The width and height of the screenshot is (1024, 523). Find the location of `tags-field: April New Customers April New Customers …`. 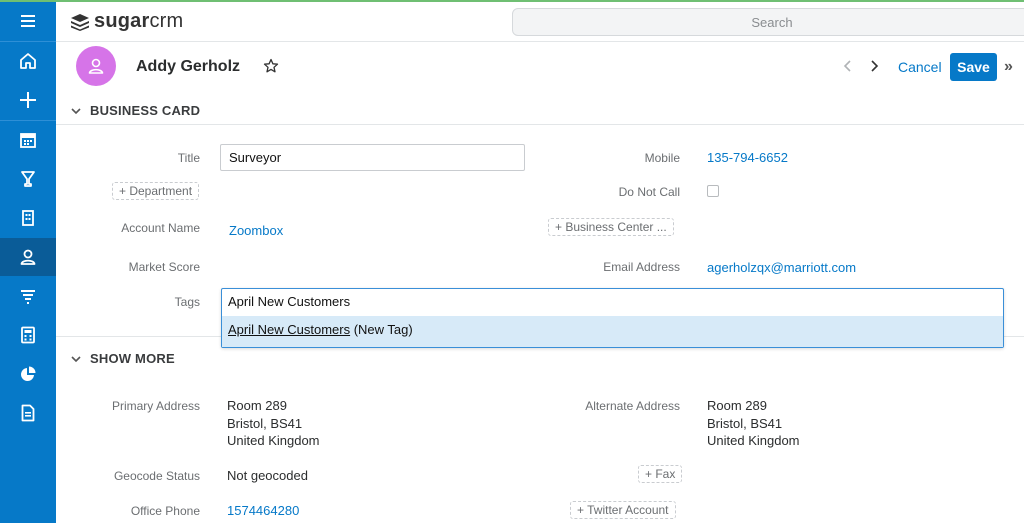

tags-field: April New Customers April New Customers … is located at coordinates (612, 318).